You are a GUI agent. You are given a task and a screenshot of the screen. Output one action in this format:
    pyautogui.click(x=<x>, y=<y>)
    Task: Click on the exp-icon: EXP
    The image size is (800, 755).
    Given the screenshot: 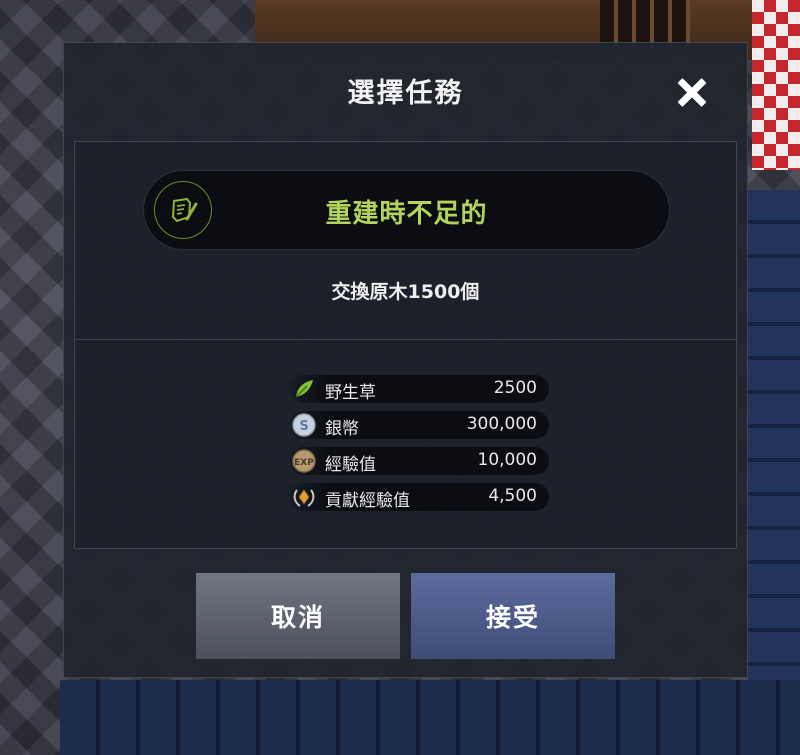 What is the action you would take?
    pyautogui.click(x=304, y=461)
    